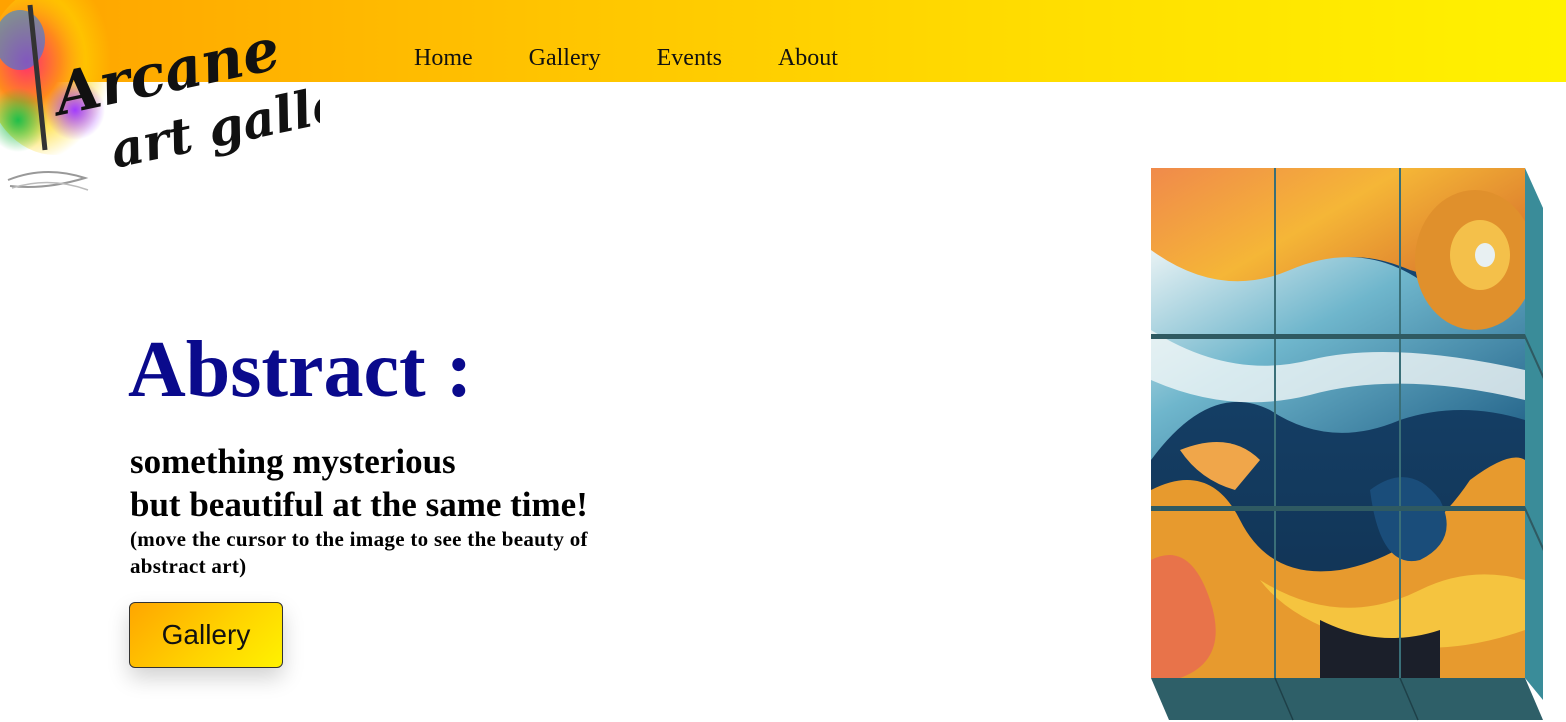  What do you see at coordinates (443, 58) in the screenshot?
I see `nav-home-link: Home` at bounding box center [443, 58].